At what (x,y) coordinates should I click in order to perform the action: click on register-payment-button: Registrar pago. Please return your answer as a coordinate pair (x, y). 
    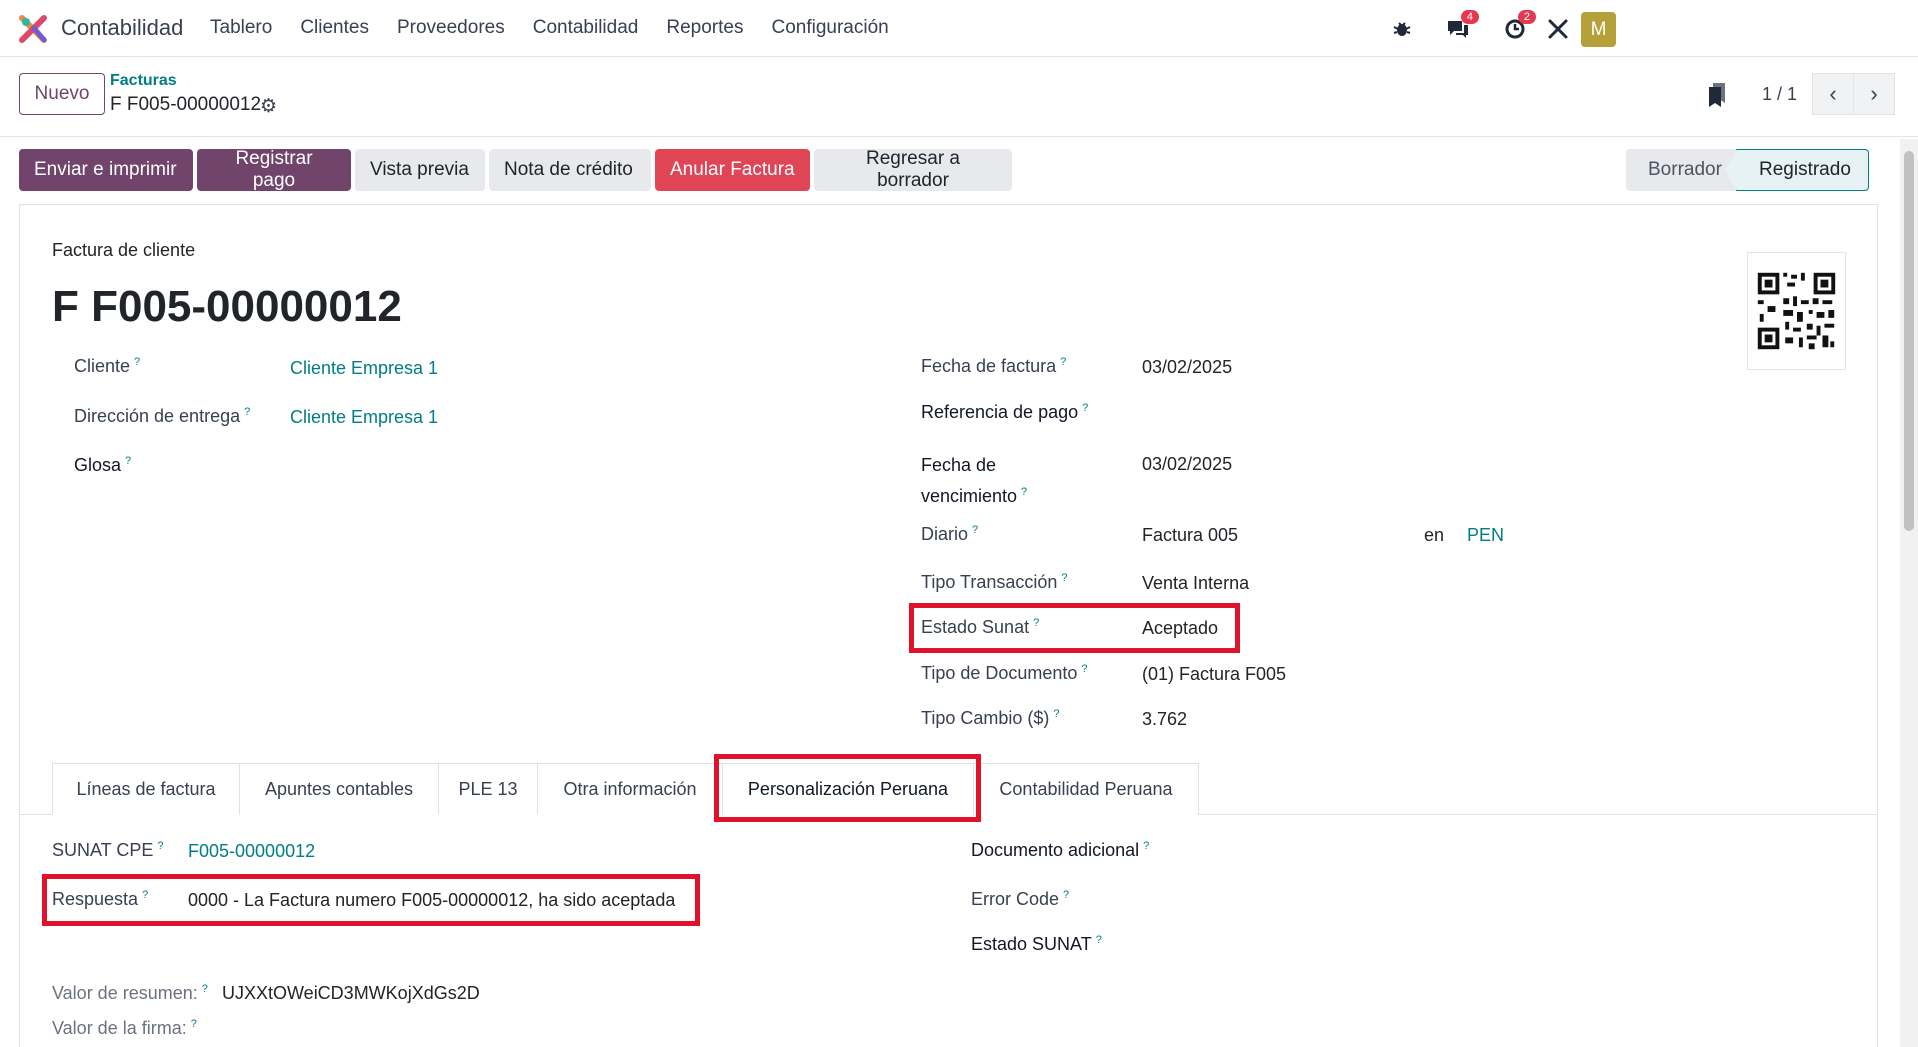
    Looking at the image, I should click on (274, 169).